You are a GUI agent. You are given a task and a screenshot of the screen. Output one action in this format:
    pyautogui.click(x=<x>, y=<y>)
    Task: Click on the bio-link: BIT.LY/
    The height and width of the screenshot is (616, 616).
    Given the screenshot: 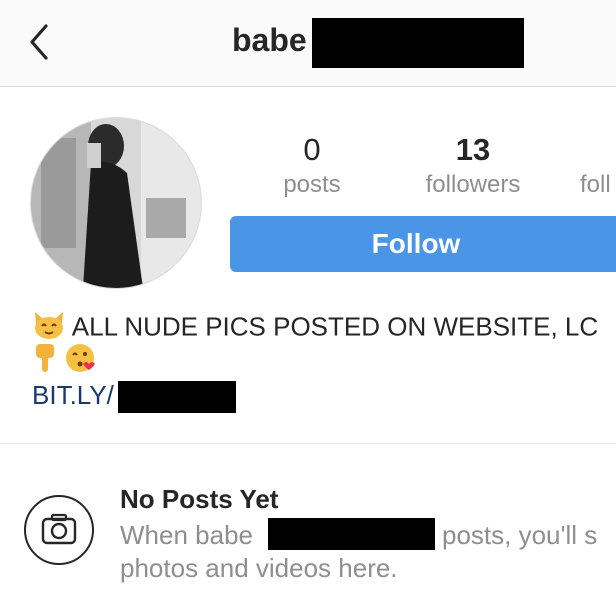 What is the action you would take?
    pyautogui.click(x=73, y=395)
    